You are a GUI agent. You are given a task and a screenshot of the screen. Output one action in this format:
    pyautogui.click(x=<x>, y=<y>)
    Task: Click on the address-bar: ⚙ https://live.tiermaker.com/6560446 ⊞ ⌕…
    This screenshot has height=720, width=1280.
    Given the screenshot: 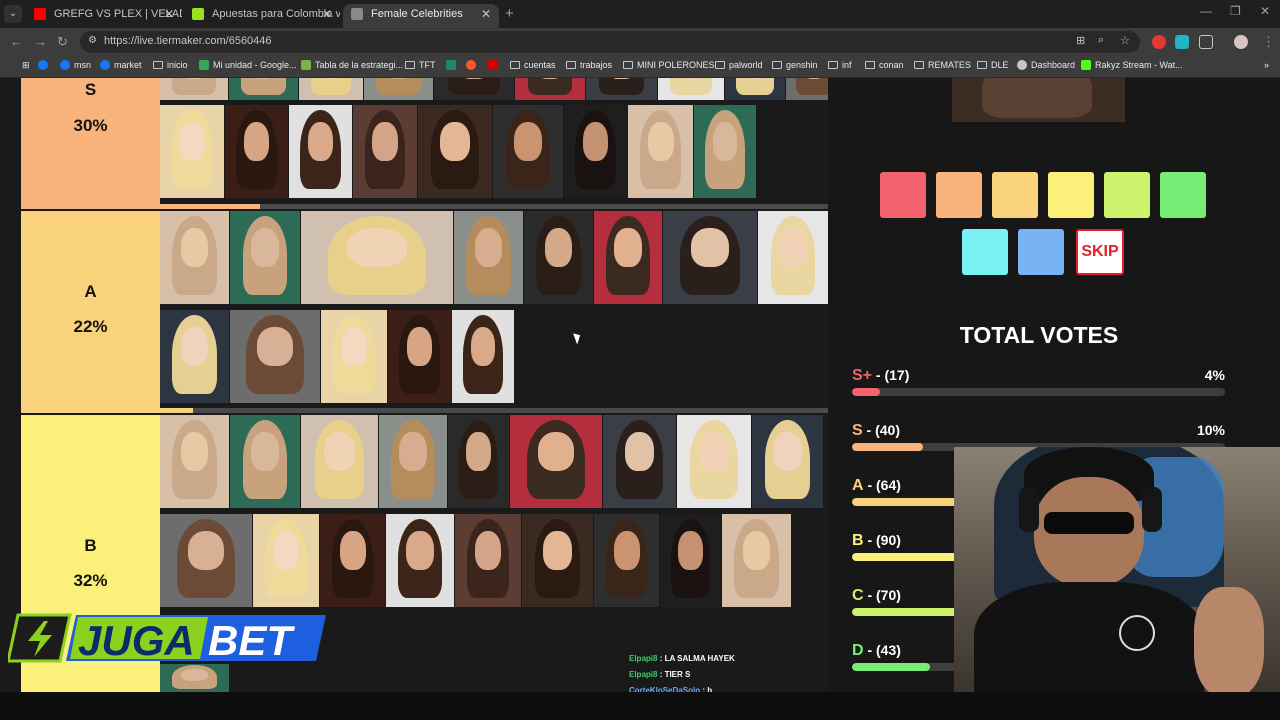 What is the action you would take?
    pyautogui.click(x=610, y=42)
    